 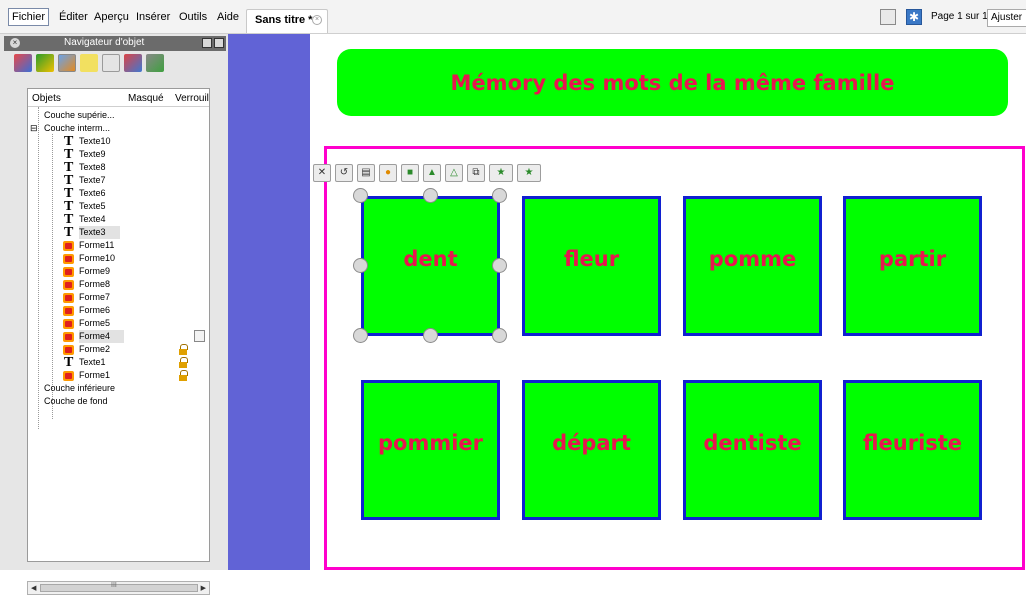 What do you see at coordinates (199, 336) in the screenshot?
I see `item-menu-icon` at bounding box center [199, 336].